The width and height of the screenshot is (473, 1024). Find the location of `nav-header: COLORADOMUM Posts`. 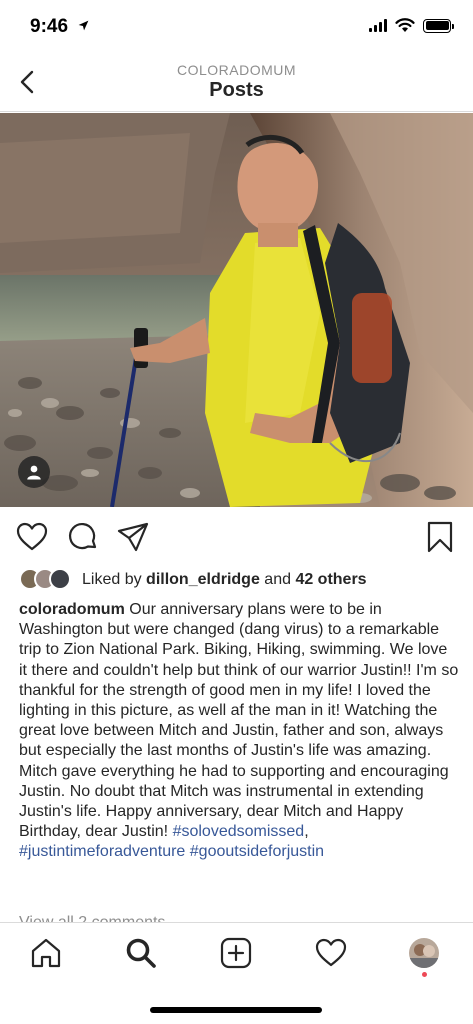

nav-header: COLORADOMUM Posts is located at coordinates (236, 84).